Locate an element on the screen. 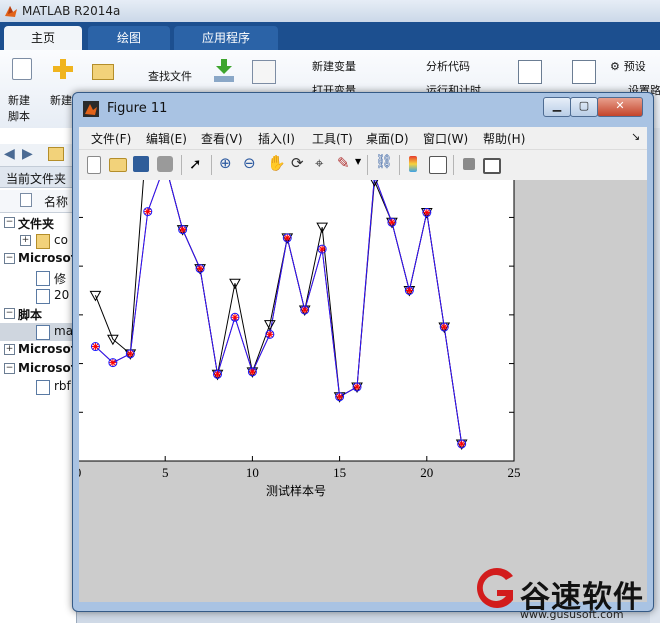  new-script-label-1: 新建 is located at coordinates (19, 100).